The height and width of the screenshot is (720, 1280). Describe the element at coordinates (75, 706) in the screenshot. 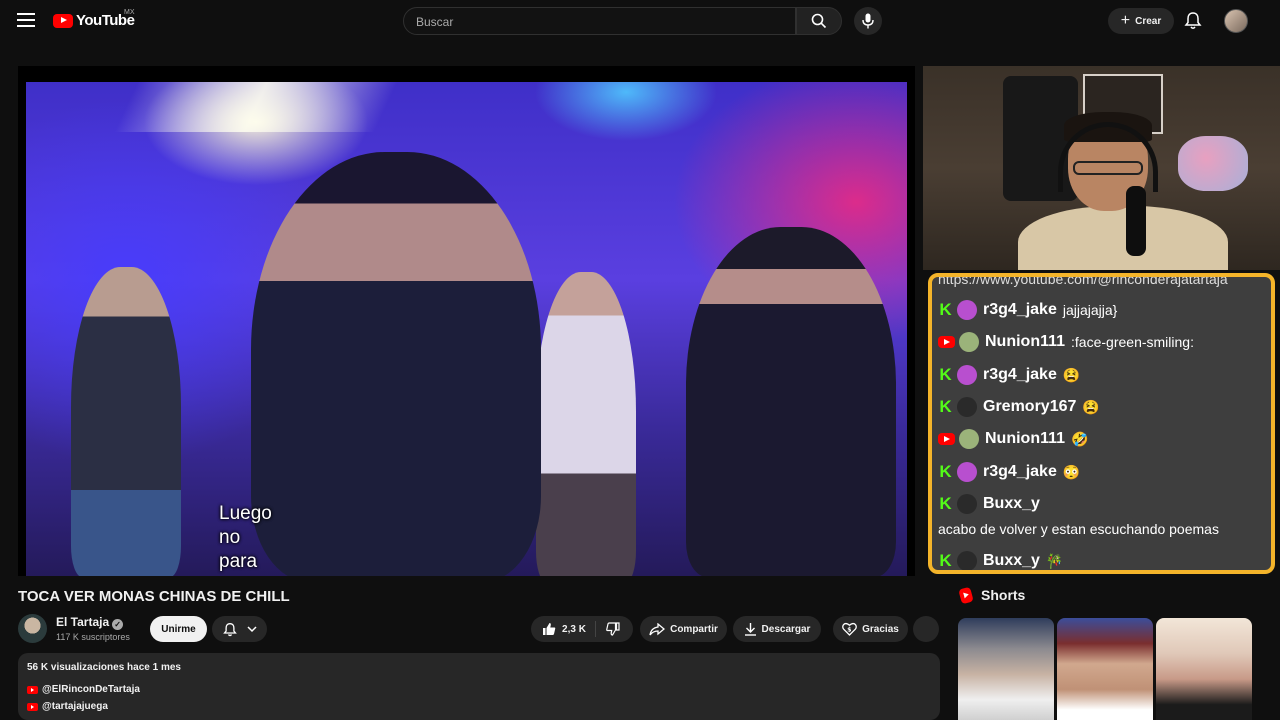

I see `channel-link-text: @tartajajuega` at that location.